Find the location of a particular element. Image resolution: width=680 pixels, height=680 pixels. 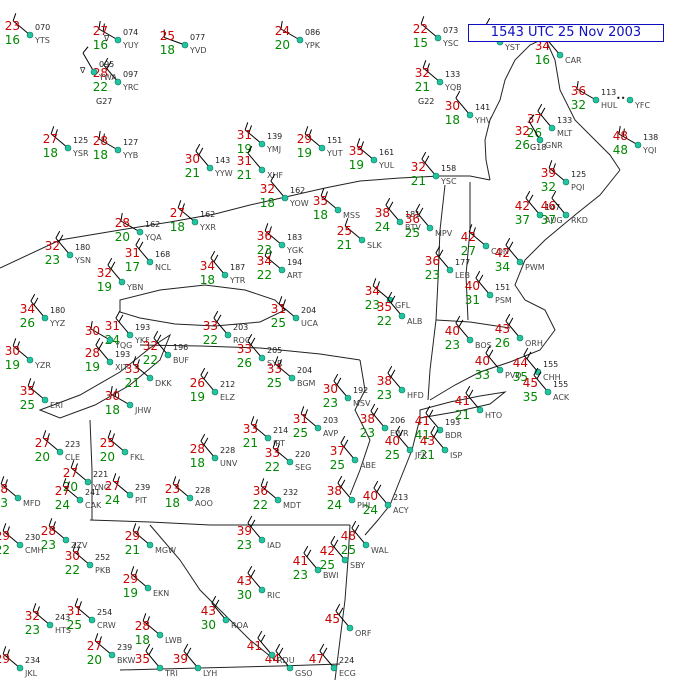

station-id: ALB is located at coordinates (414, 321).